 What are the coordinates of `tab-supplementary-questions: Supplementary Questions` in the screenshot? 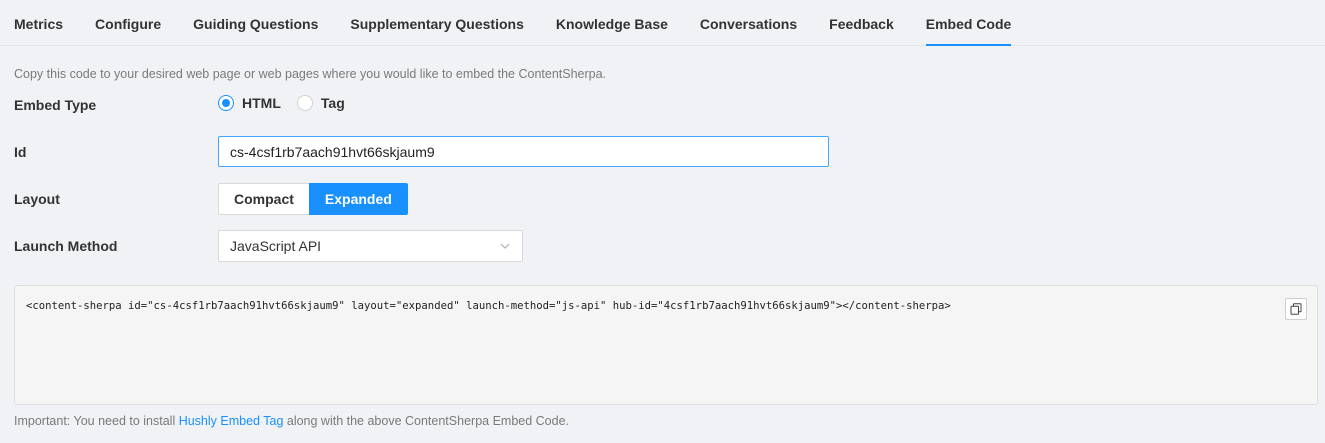 It's located at (436, 22).